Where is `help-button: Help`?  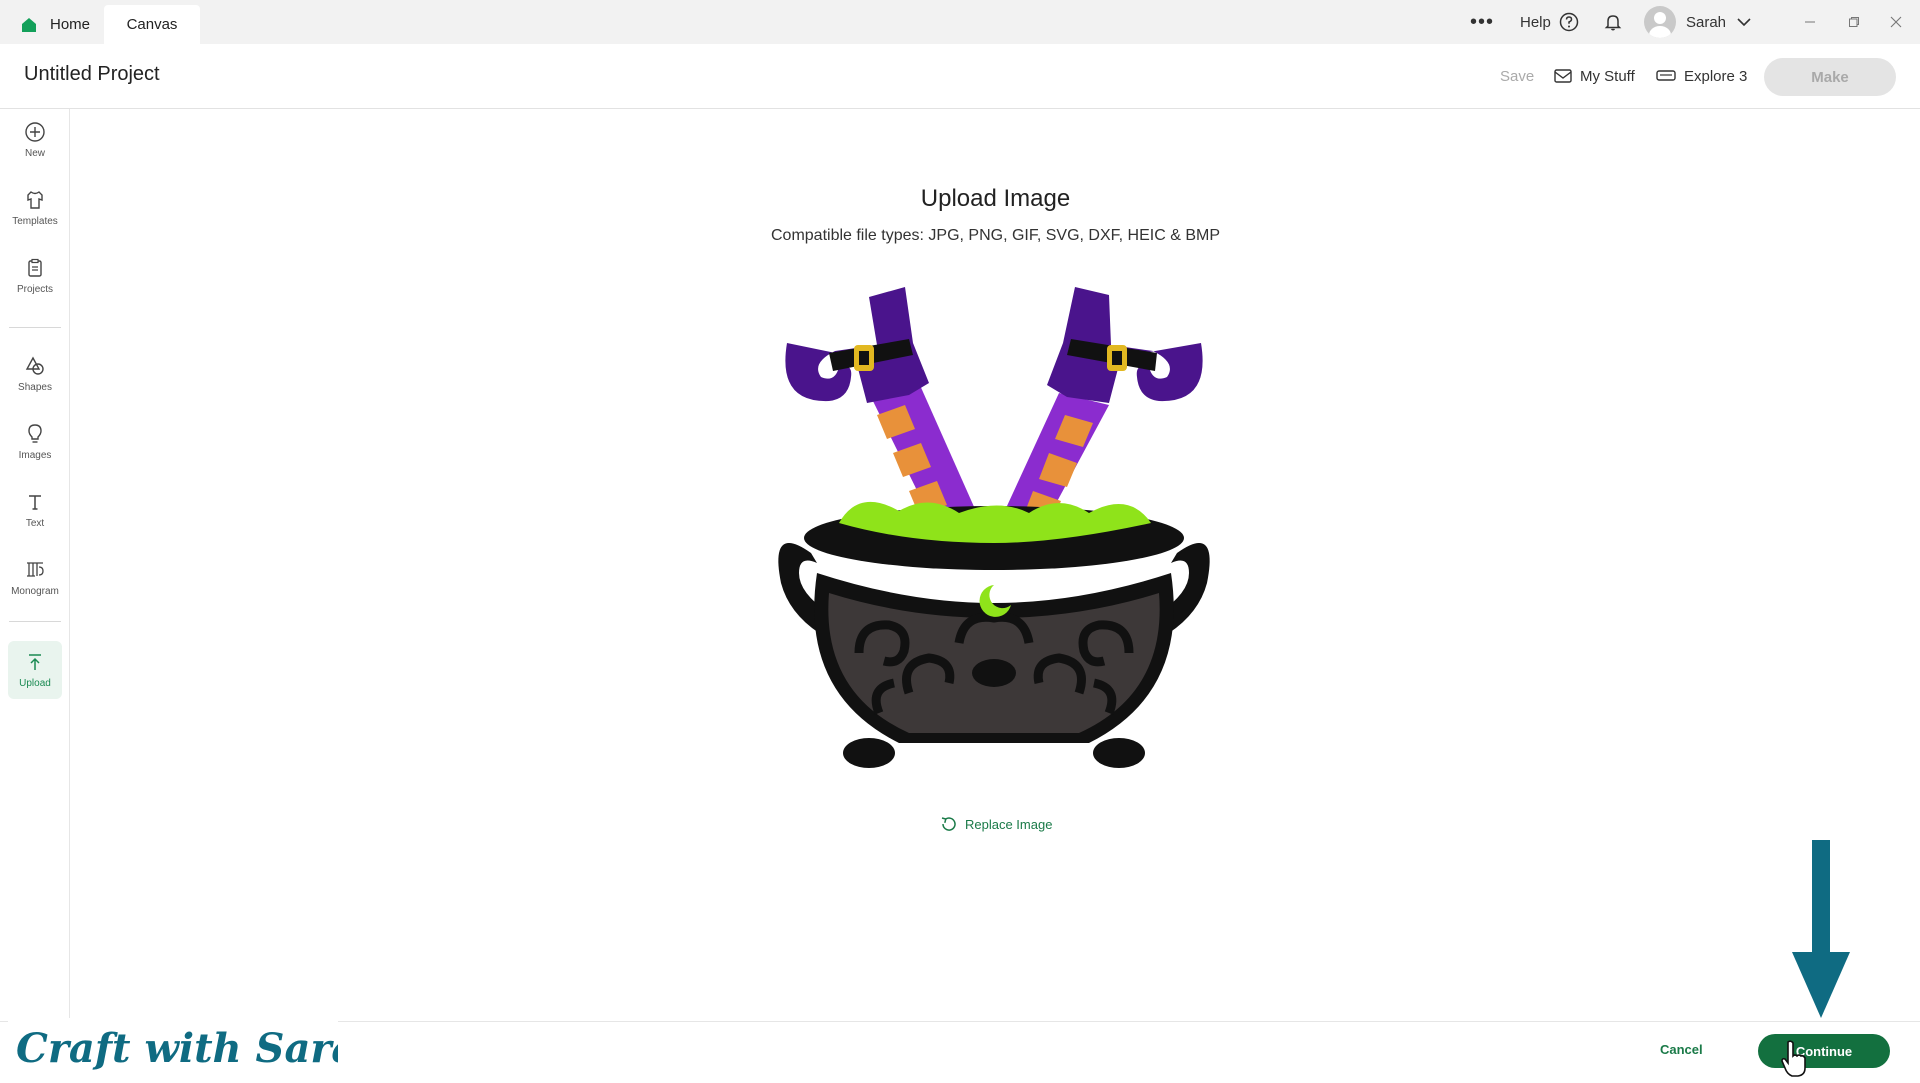
help-button: Help is located at coordinates (1549, 22).